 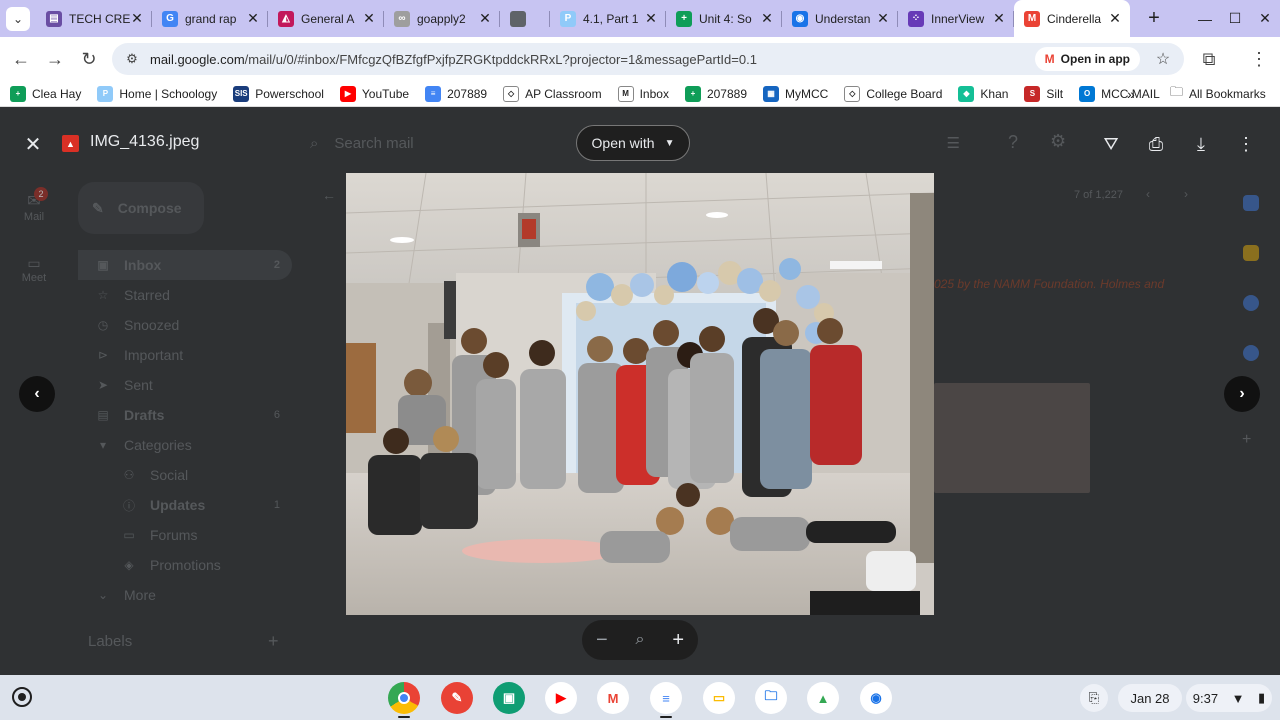 What do you see at coordinates (1262, 697) in the screenshot?
I see `battery-icon: ▮` at bounding box center [1262, 697].